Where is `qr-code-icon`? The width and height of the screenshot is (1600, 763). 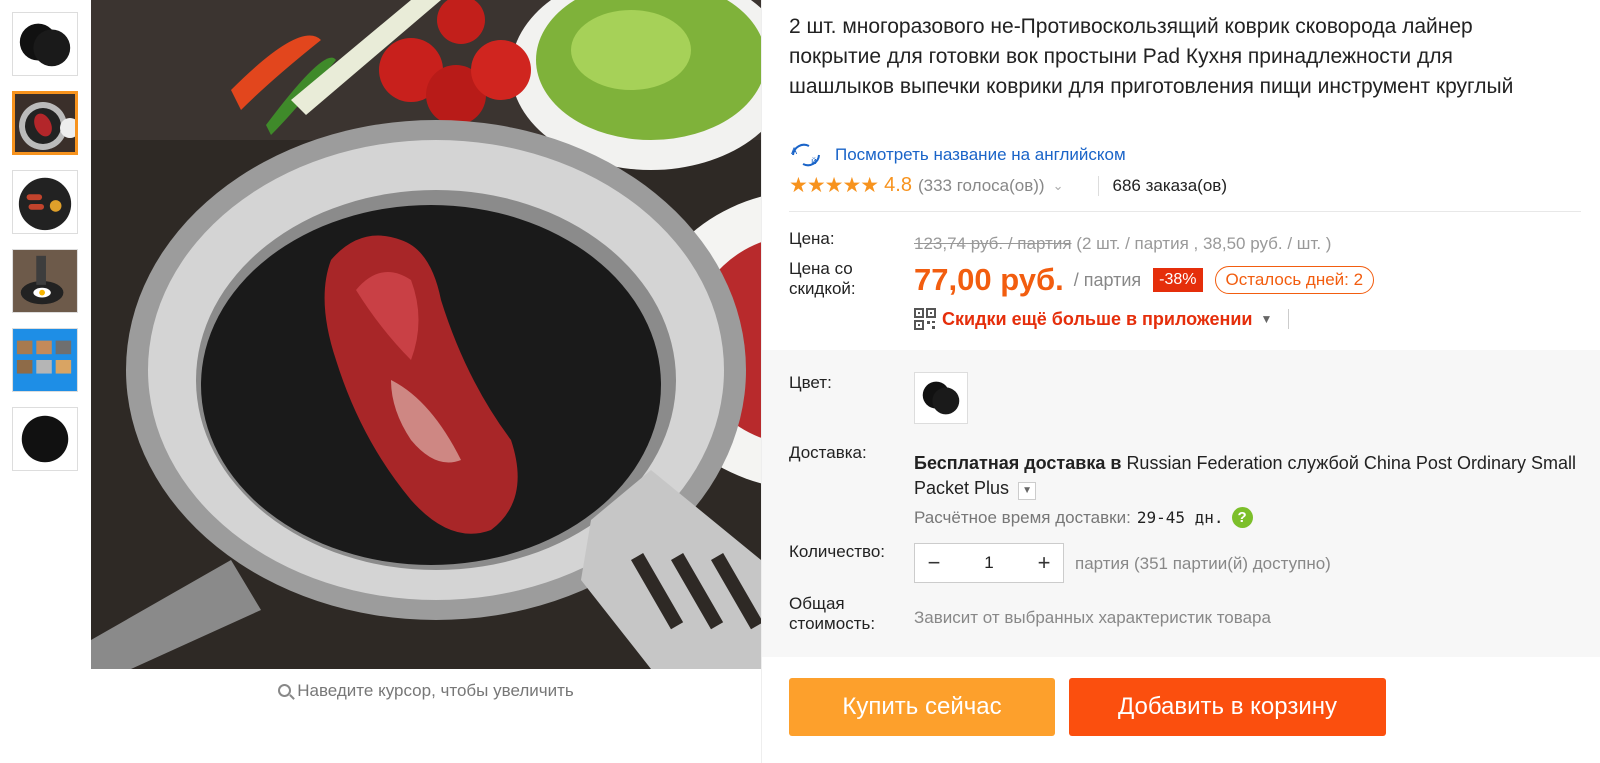 qr-code-icon is located at coordinates (925, 319).